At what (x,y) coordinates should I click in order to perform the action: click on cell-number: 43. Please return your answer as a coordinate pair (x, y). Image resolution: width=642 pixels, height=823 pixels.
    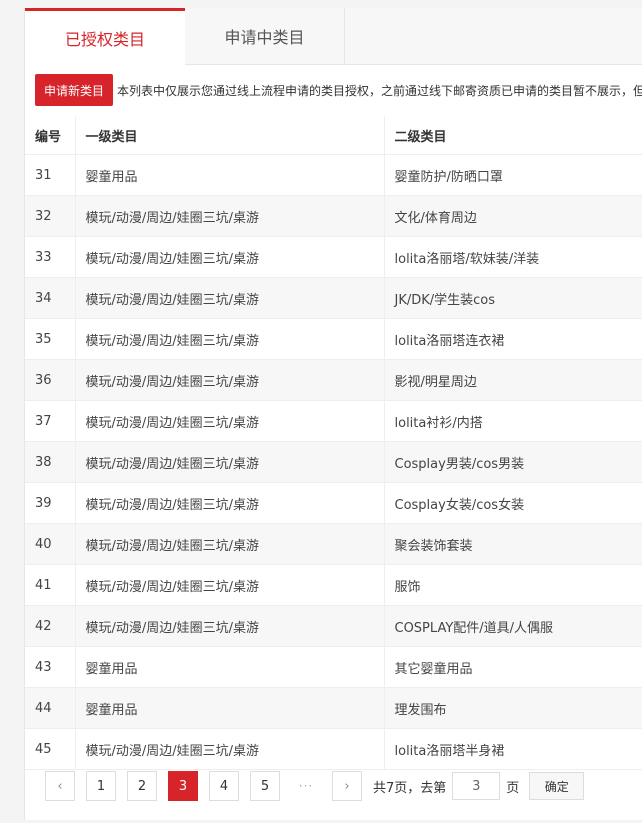
    Looking at the image, I should click on (50, 667).